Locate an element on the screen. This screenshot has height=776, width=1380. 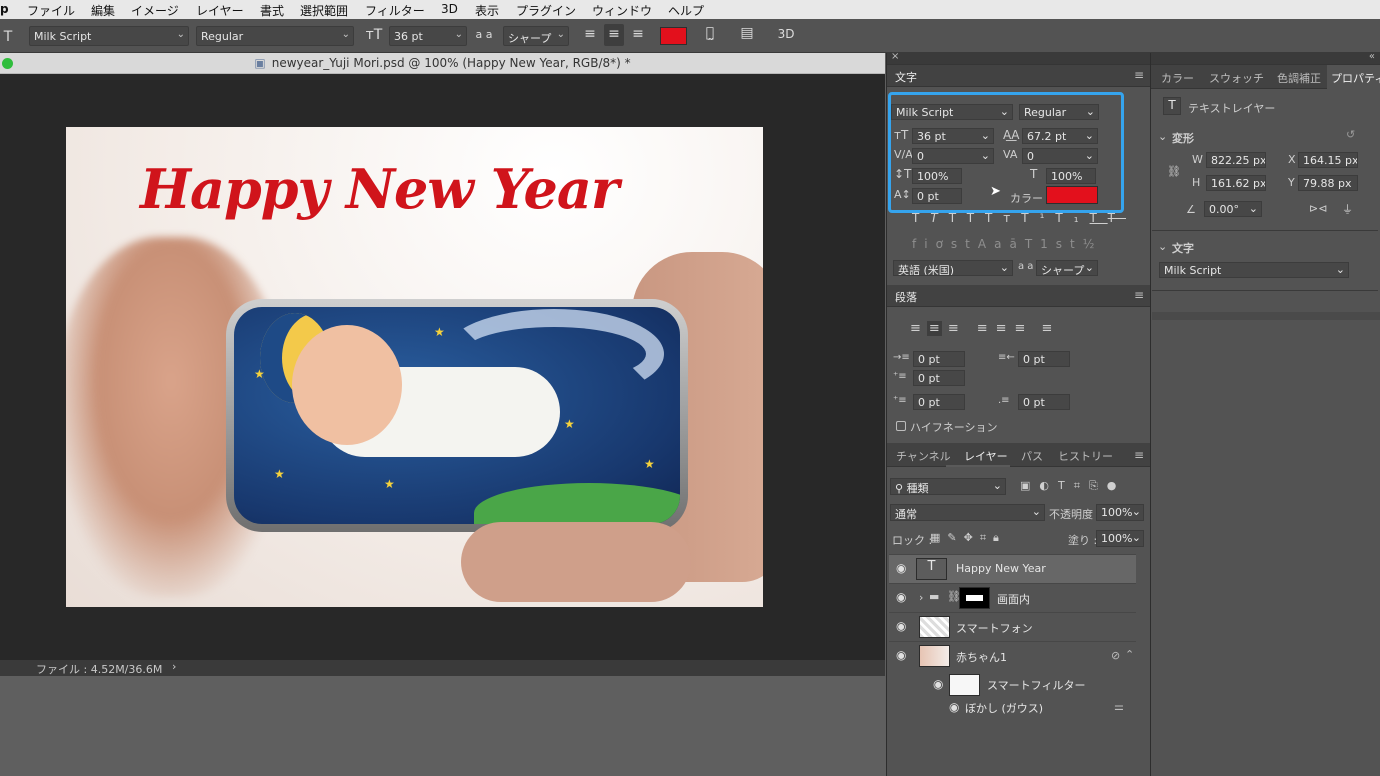
space-after-field: 0 pt is located at coordinates (1044, 402).